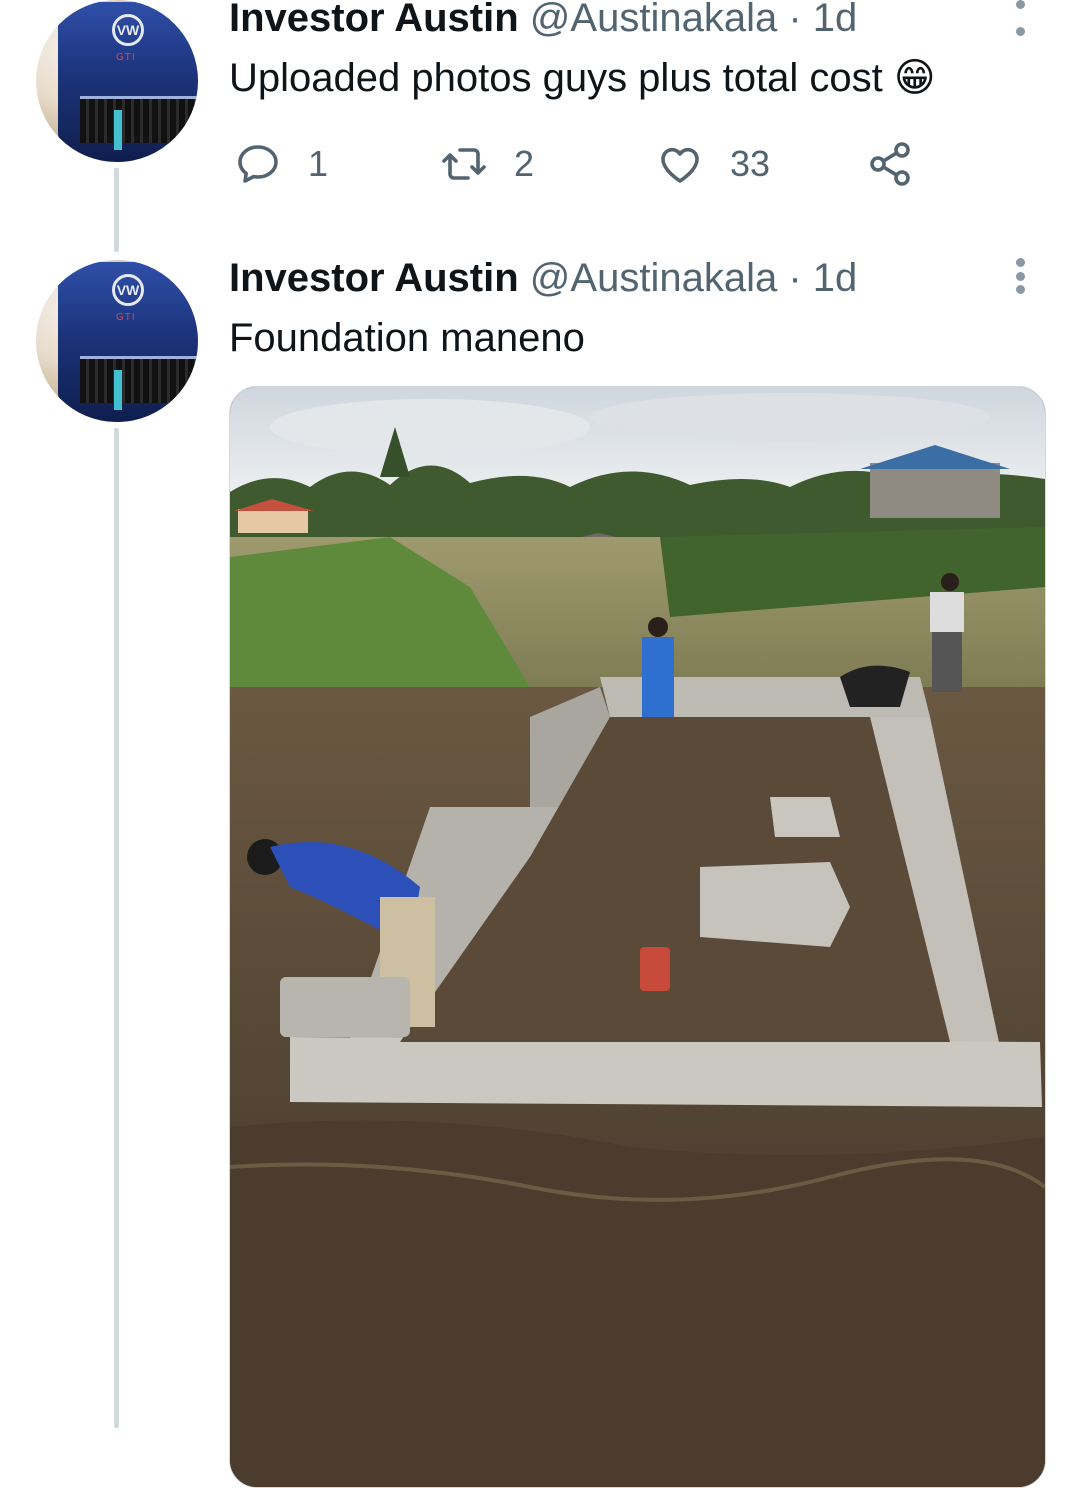 This screenshot has width=1080, height=1488. Describe the element at coordinates (464, 164) in the screenshot. I see `retweet-icon` at that location.